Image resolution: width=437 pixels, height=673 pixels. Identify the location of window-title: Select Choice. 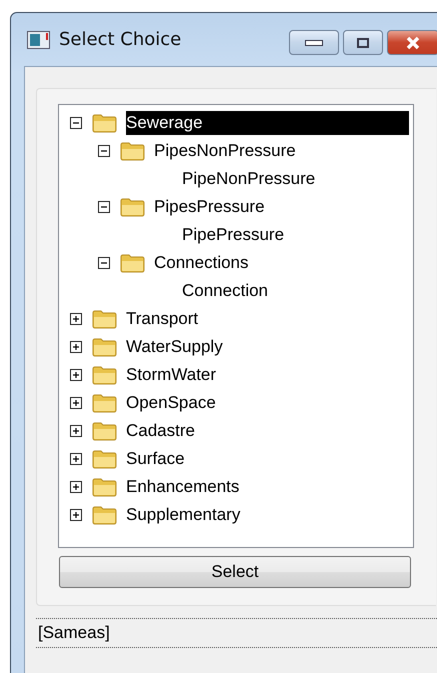
(120, 39).